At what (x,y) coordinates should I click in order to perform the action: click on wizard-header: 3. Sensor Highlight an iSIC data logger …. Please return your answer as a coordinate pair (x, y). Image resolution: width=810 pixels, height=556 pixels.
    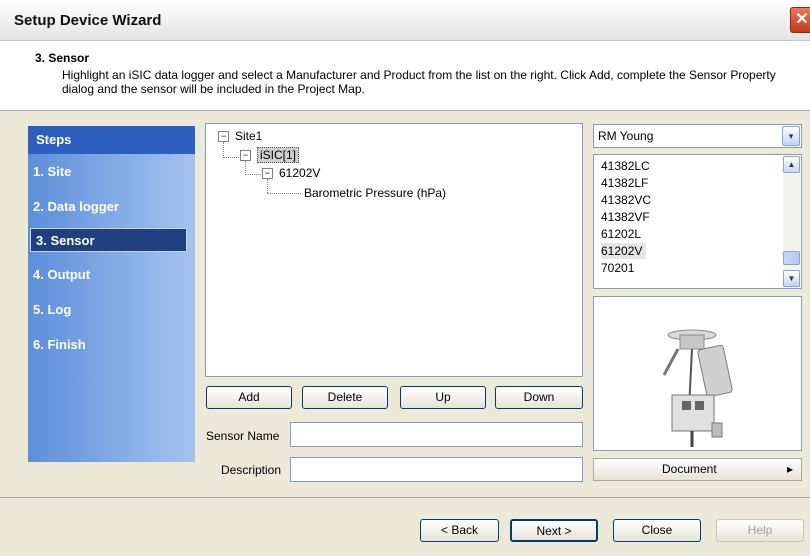
    Looking at the image, I should click on (405, 76).